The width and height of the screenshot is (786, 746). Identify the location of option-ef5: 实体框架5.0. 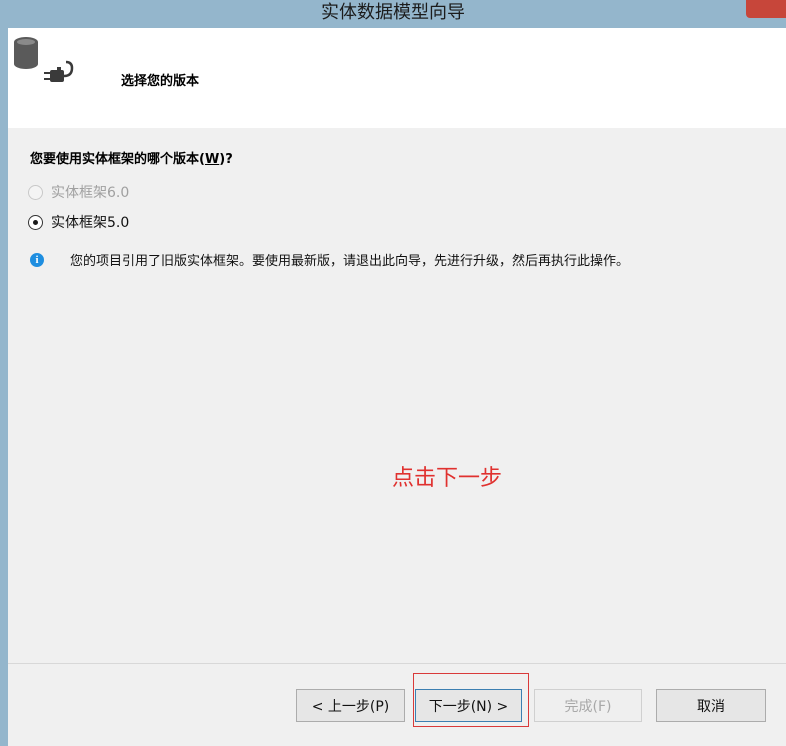
(78, 222).